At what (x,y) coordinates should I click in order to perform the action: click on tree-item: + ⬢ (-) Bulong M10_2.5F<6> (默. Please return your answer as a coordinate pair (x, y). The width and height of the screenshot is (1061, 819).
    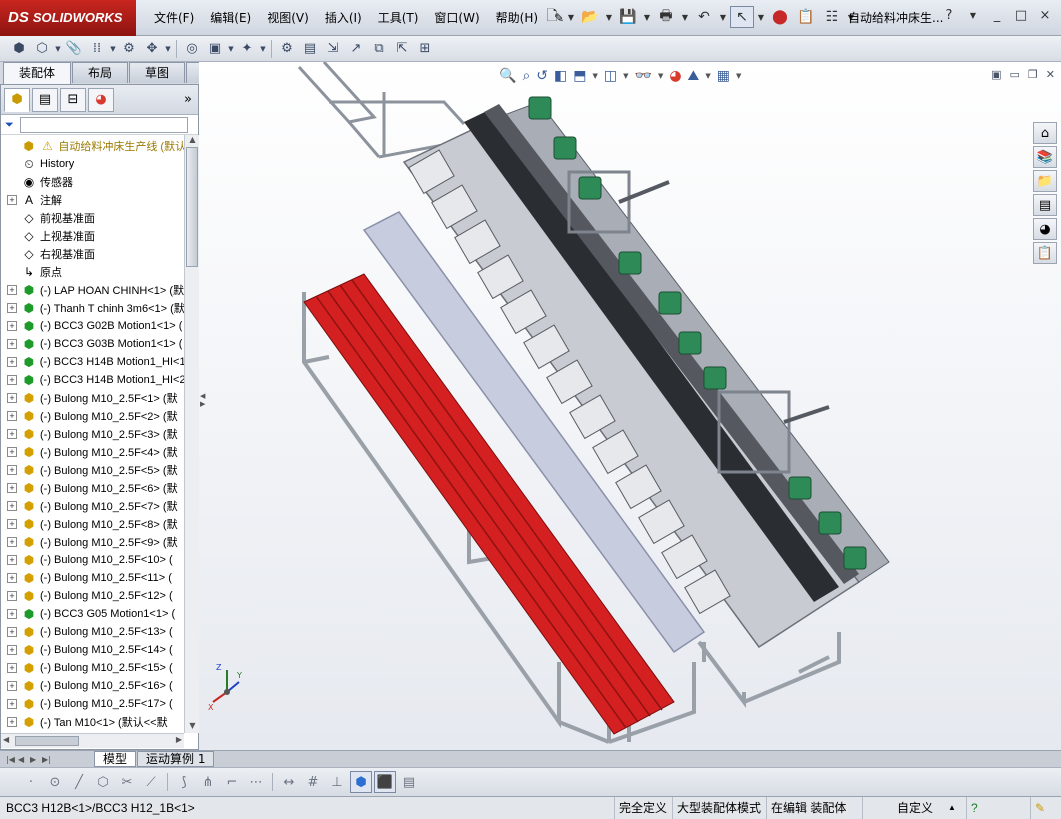
    Looking at the image, I should click on (92, 488).